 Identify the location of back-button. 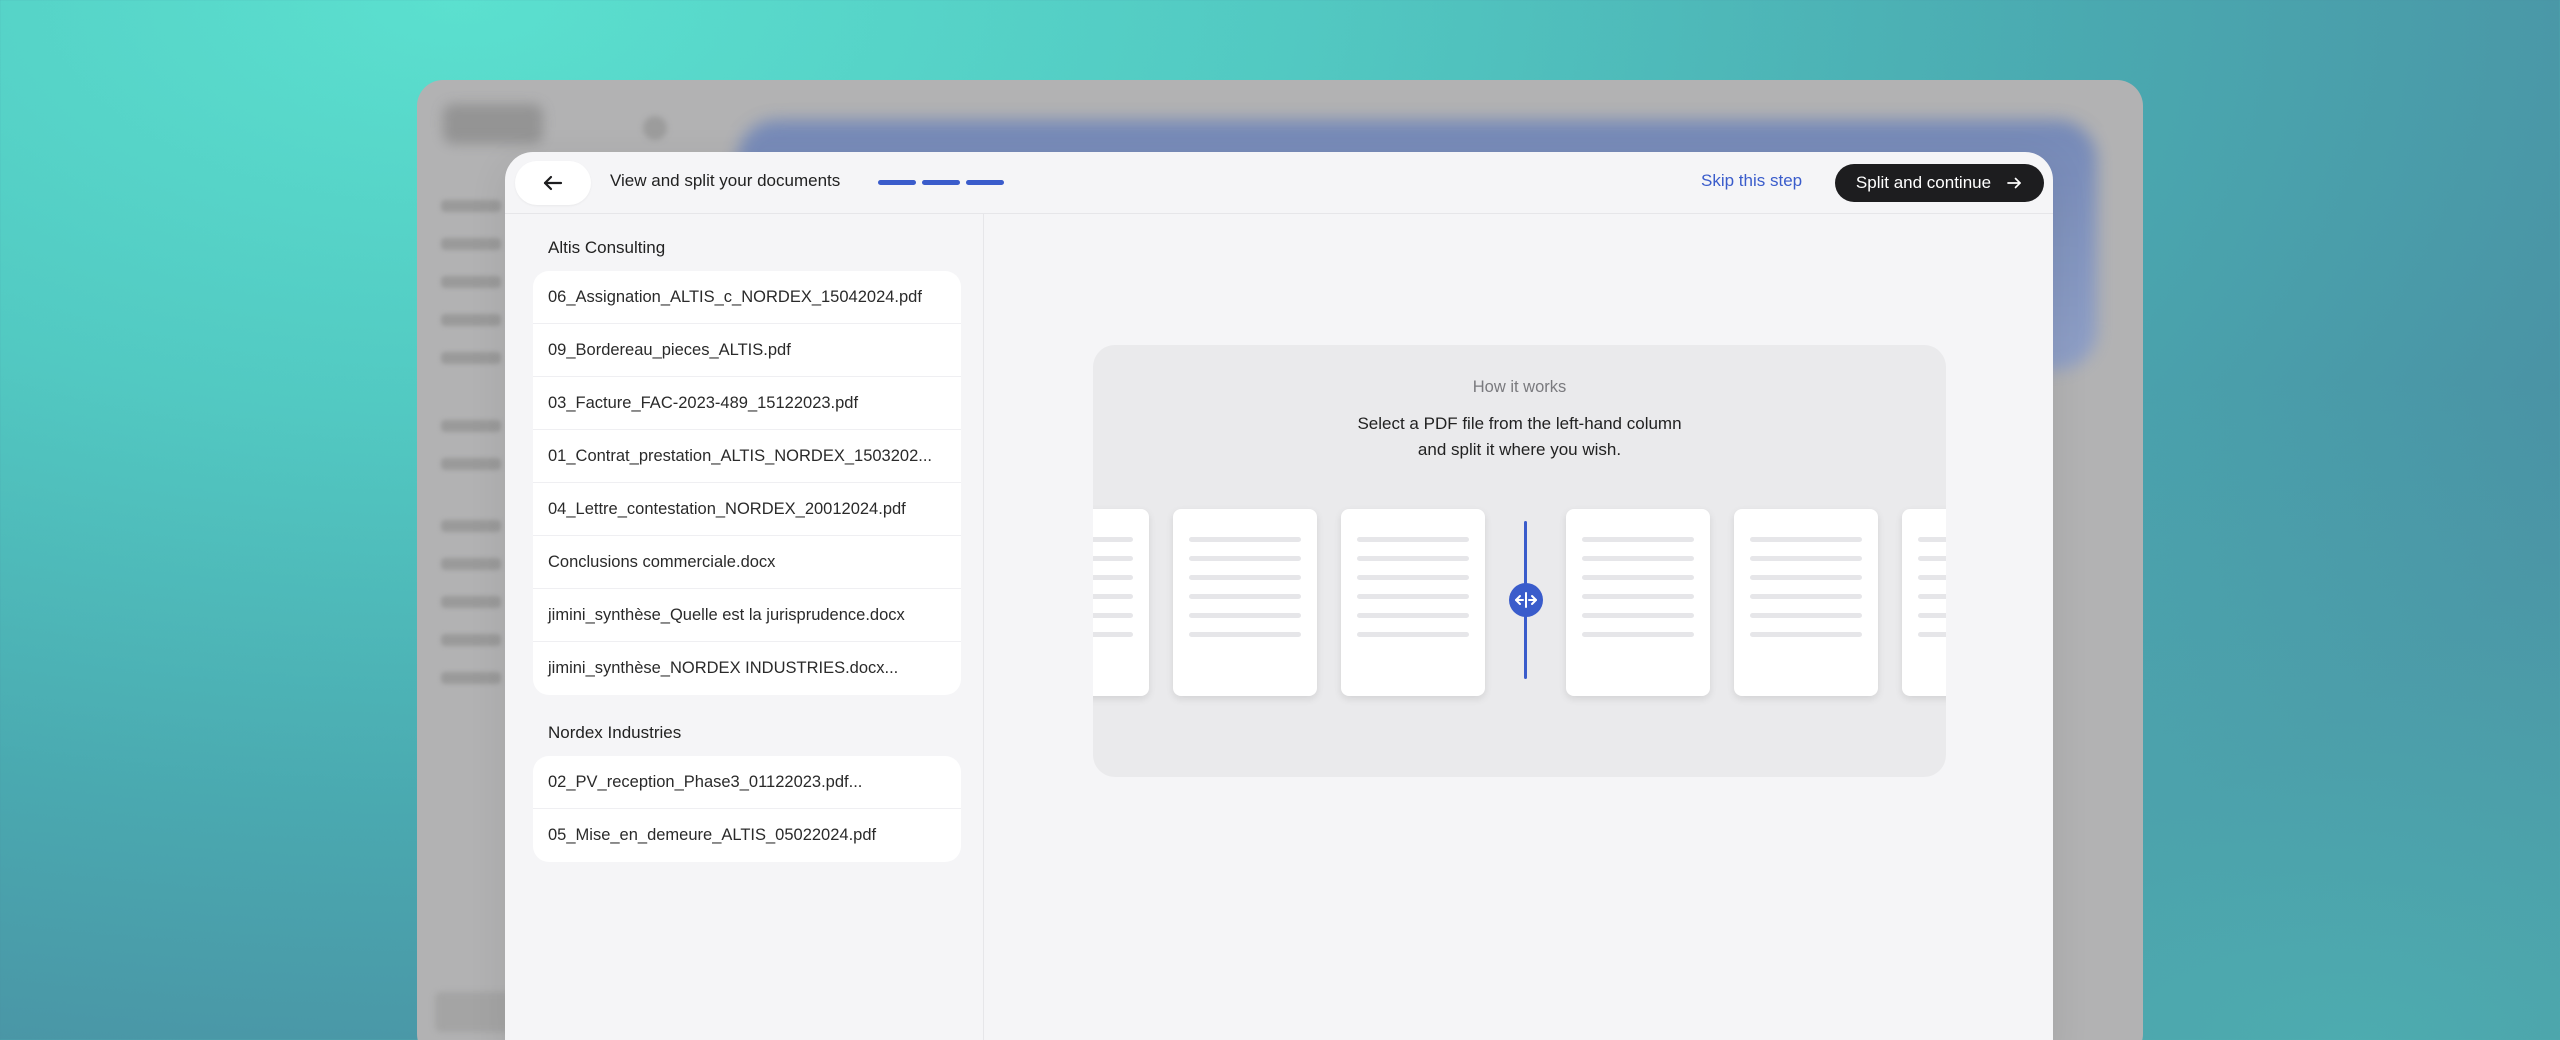
(553, 183).